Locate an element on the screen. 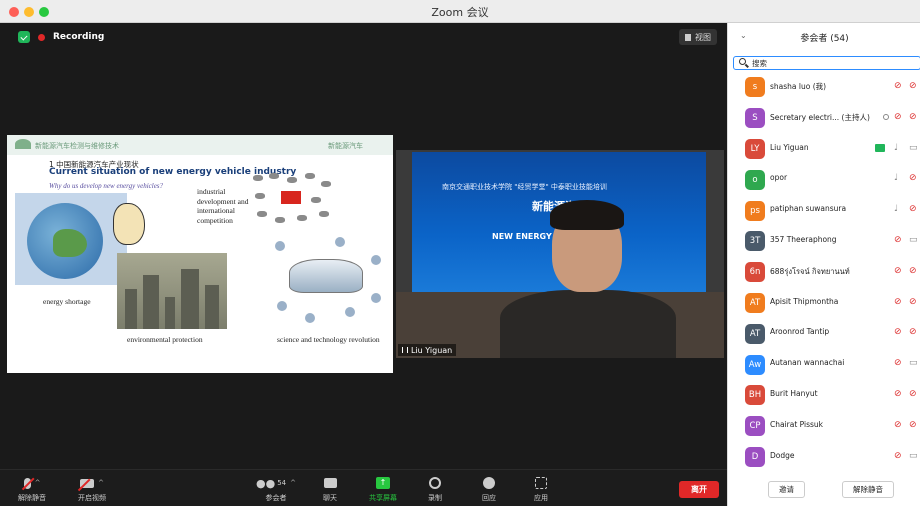 The width and height of the screenshot is (920, 506). screen-line-1: 南京交通职业技术学院 "经贸学堂" 中泰职业技能培训 is located at coordinates (524, 187).